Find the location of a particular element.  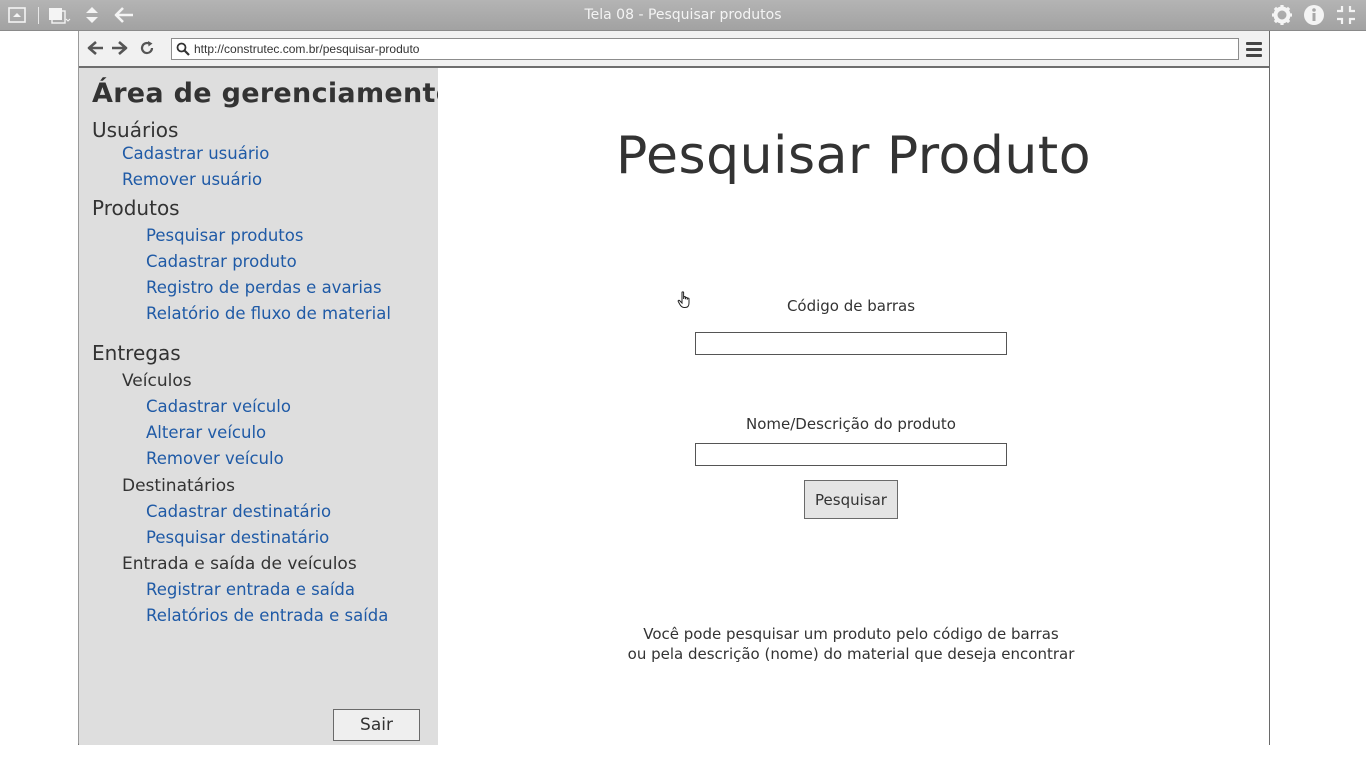

window-titlebar: Tela 08 - Pesquisar produtos is located at coordinates (683, 15).